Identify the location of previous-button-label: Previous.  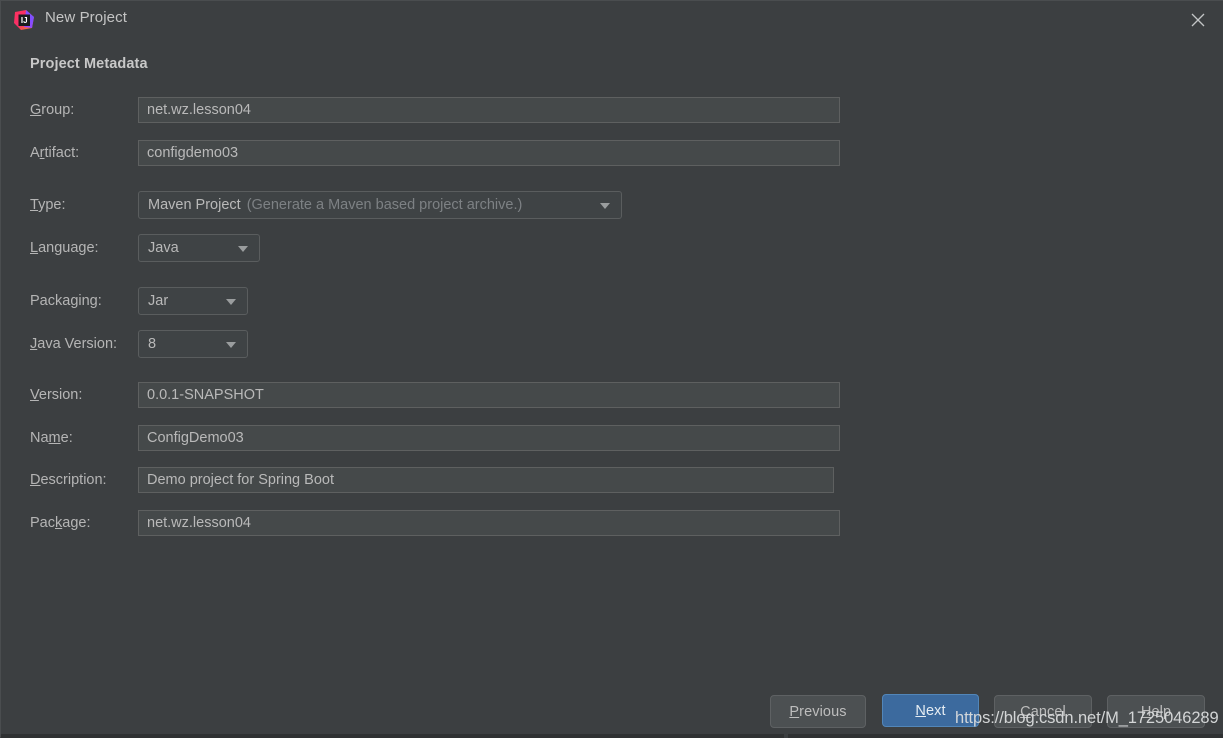
(818, 711).